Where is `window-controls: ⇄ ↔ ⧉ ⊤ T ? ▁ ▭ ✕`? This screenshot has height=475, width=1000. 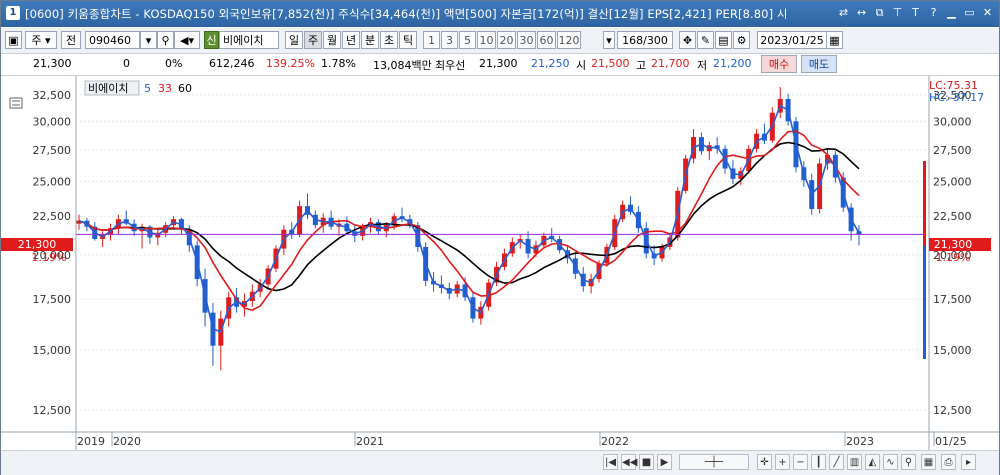
window-controls: ⇄ ↔ ⧉ ⊤ T ? ▁ ▭ ✕ is located at coordinates (915, 13).